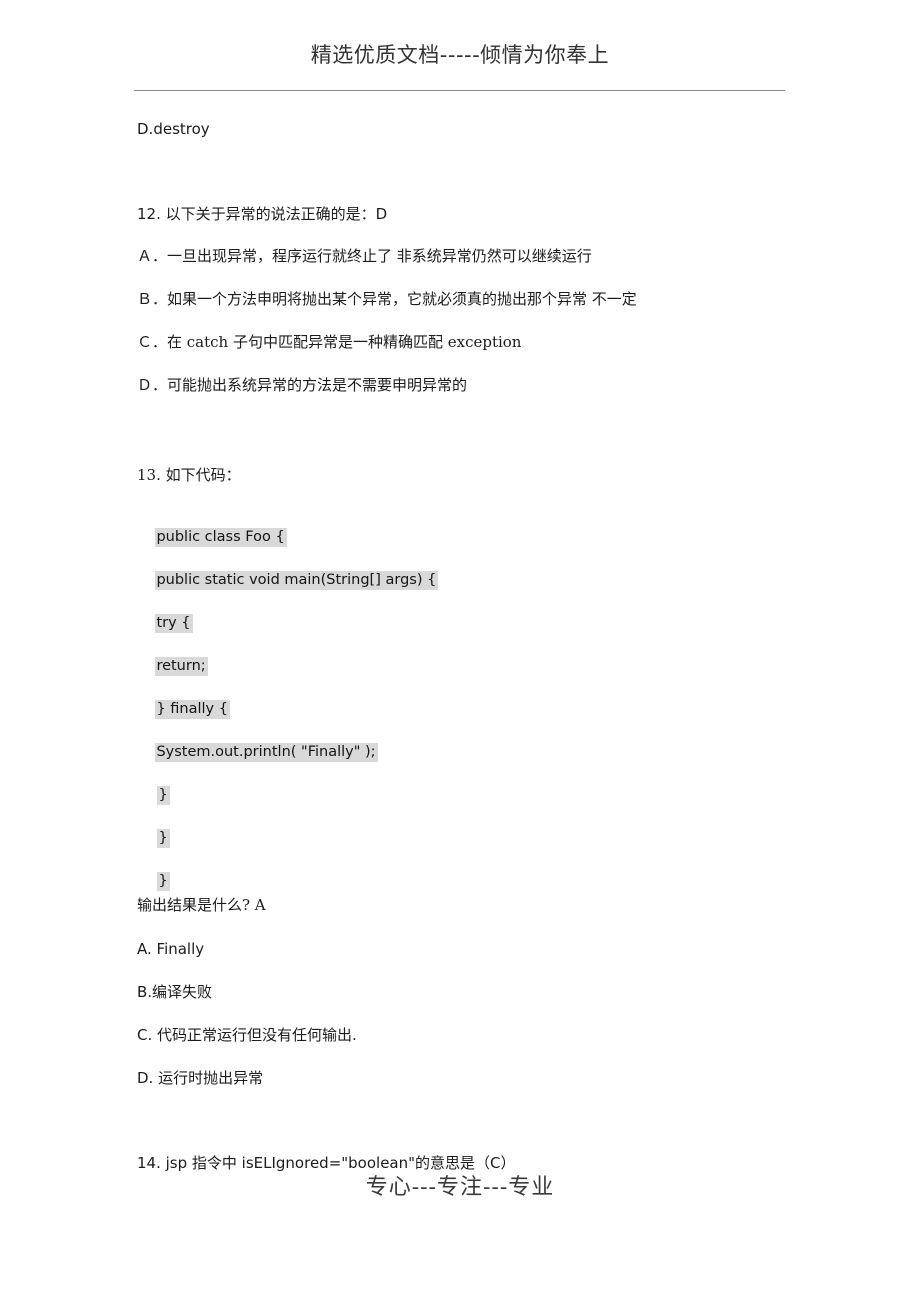 The width and height of the screenshot is (920, 1302). Describe the element at coordinates (201, 905) in the screenshot. I see `question-13-prompt: 输出结果是什么? A` at that location.